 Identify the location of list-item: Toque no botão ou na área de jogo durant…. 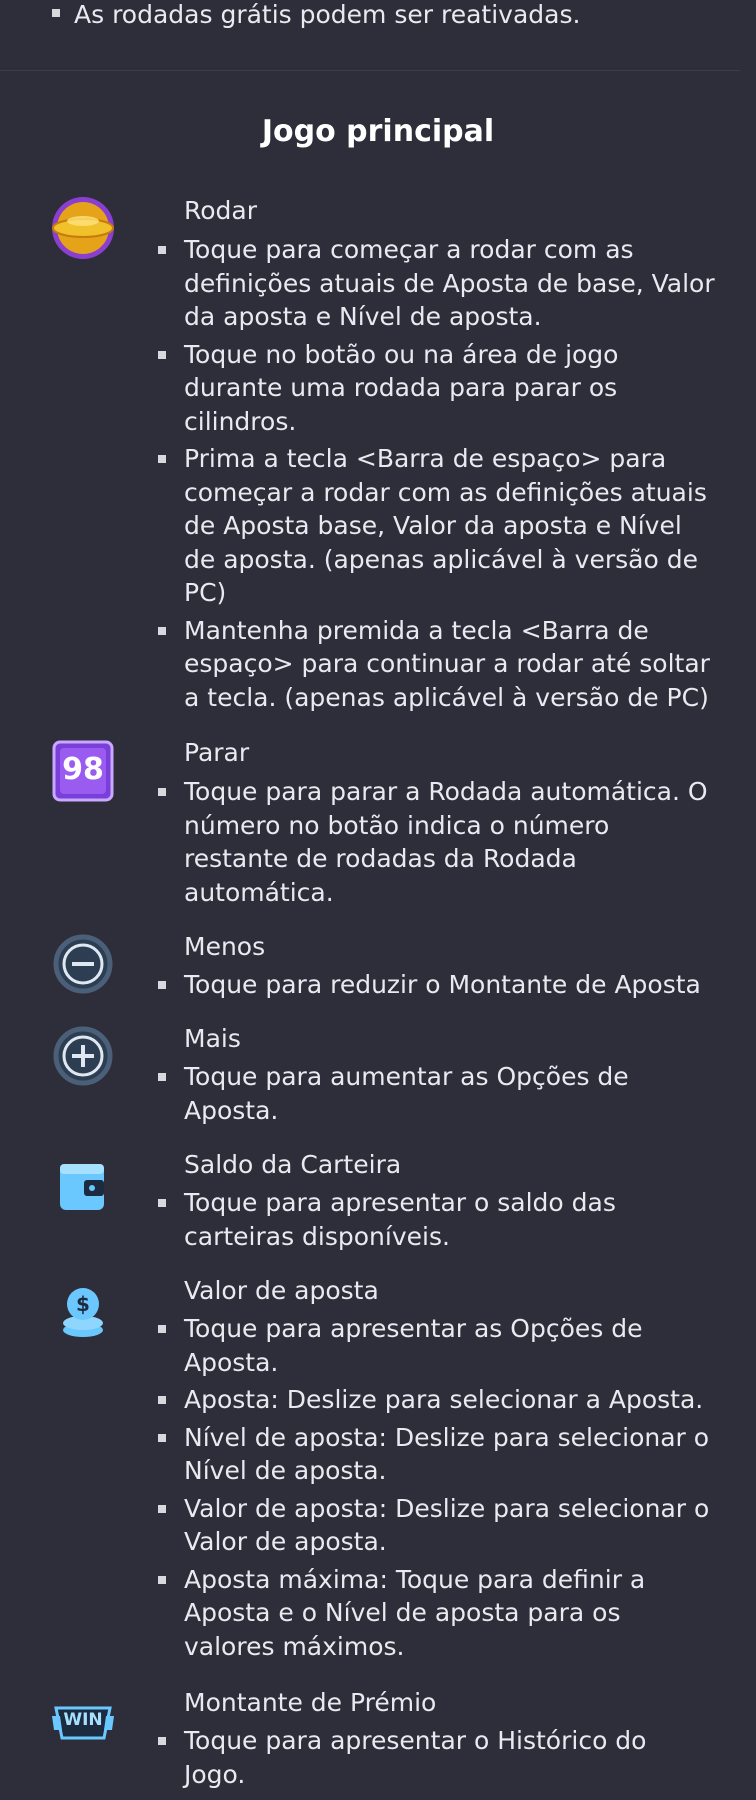
(436, 388).